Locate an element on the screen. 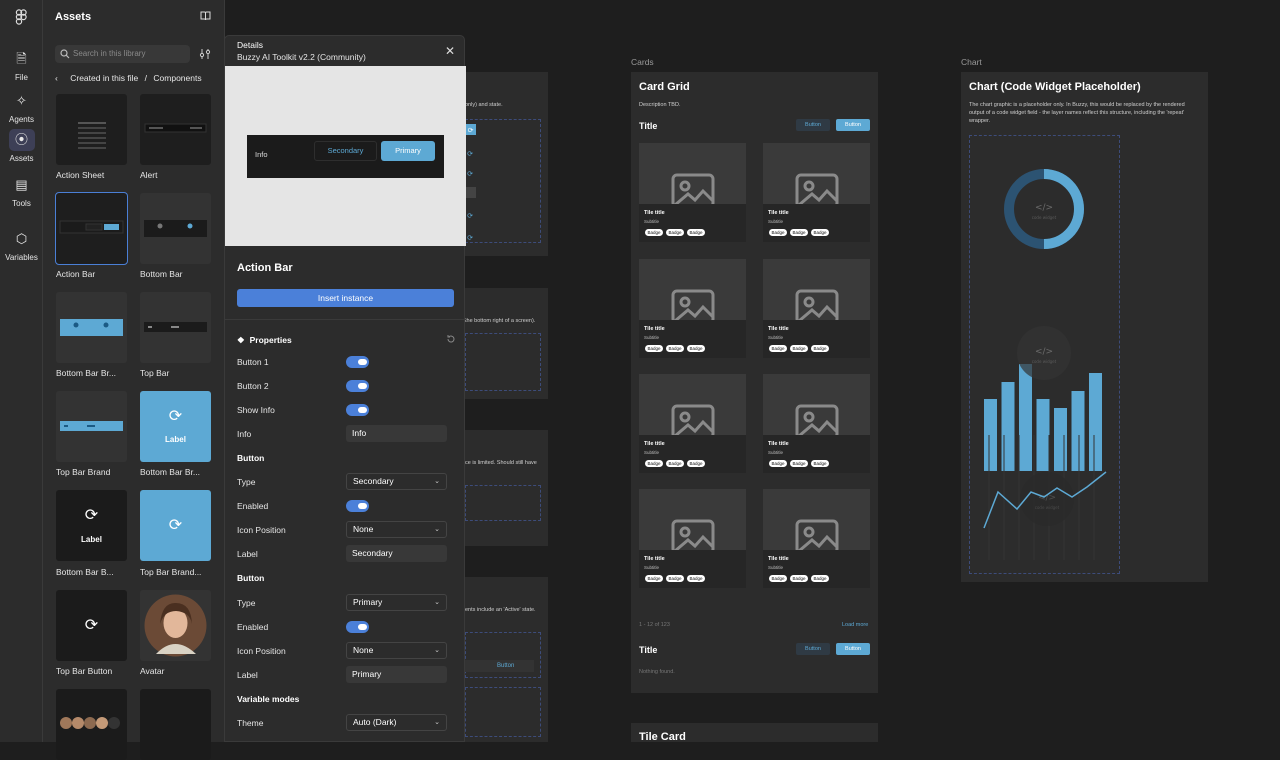  prop-button-a-enabled-toggle is located at coordinates (357, 506).